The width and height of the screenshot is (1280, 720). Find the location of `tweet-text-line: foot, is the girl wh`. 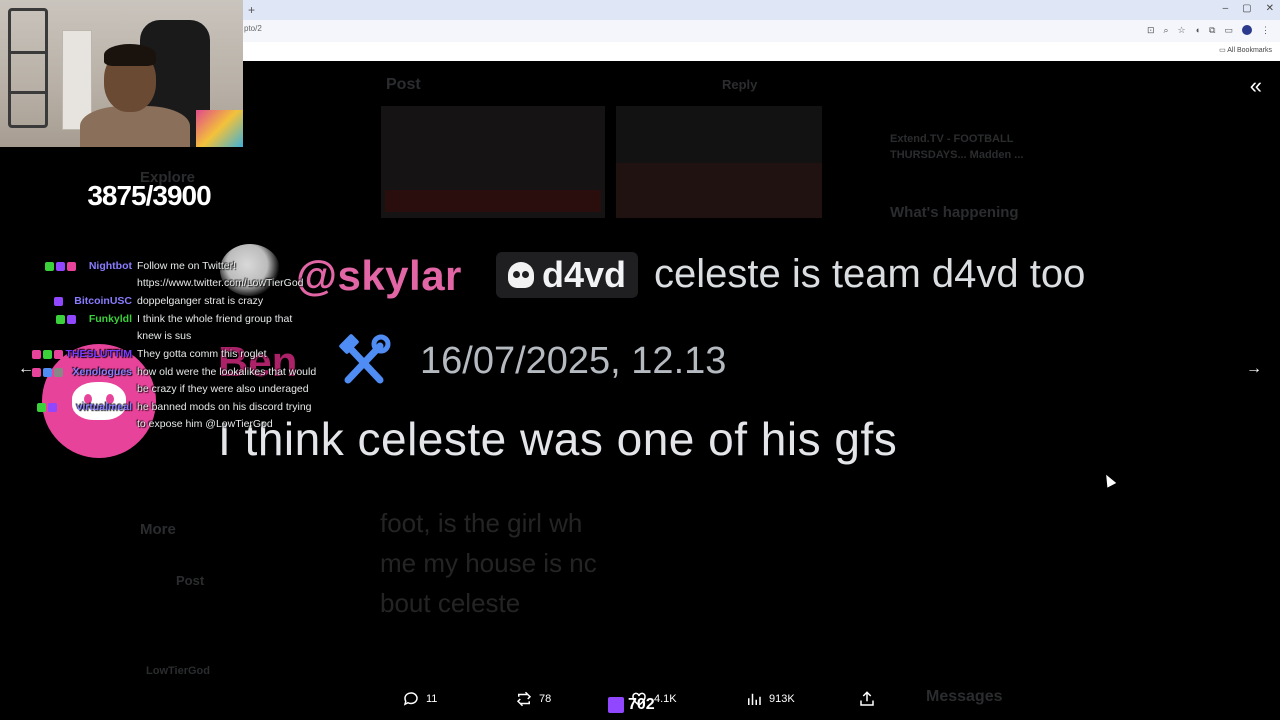

tweet-text-line: foot, is the girl wh is located at coordinates (481, 523).